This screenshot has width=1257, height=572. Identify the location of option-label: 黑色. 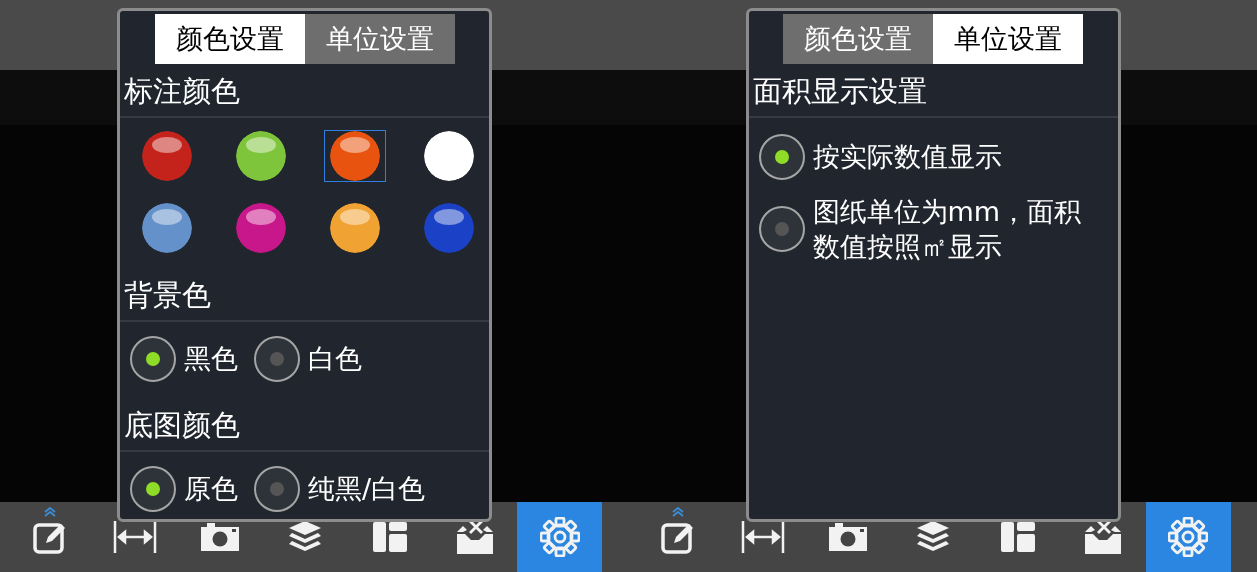
(211, 359).